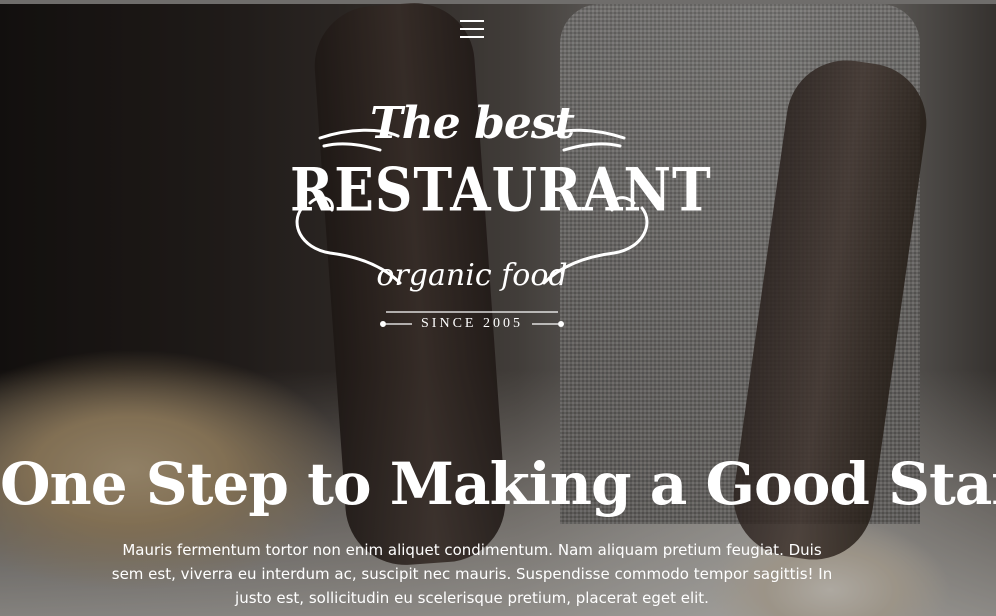  What do you see at coordinates (501, 190) in the screenshot?
I see `logo-main-text: RESTAURANT` at bounding box center [501, 190].